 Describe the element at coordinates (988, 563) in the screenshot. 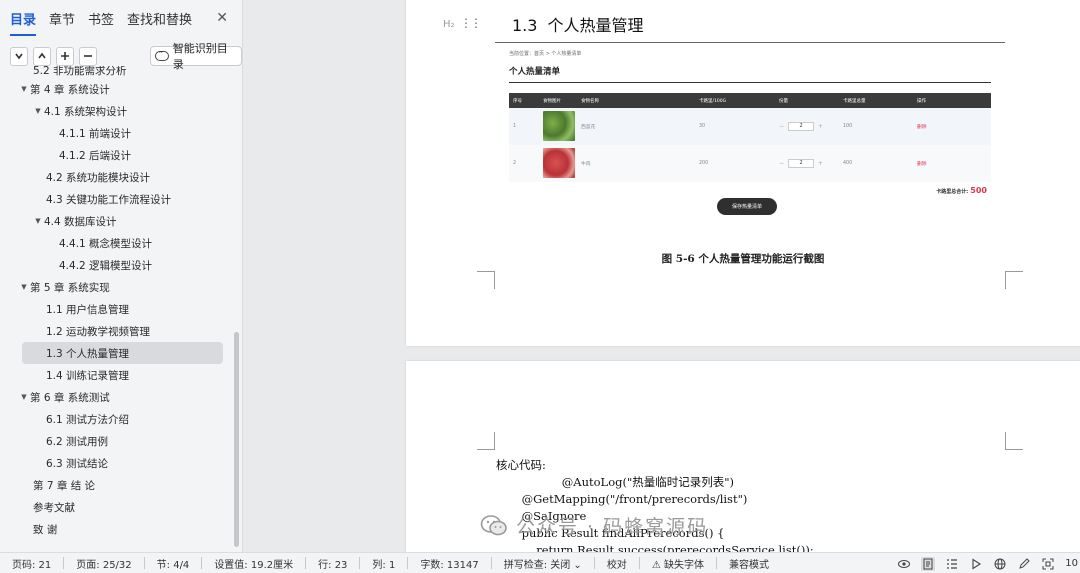

I see `status-bar-tools: 10` at that location.